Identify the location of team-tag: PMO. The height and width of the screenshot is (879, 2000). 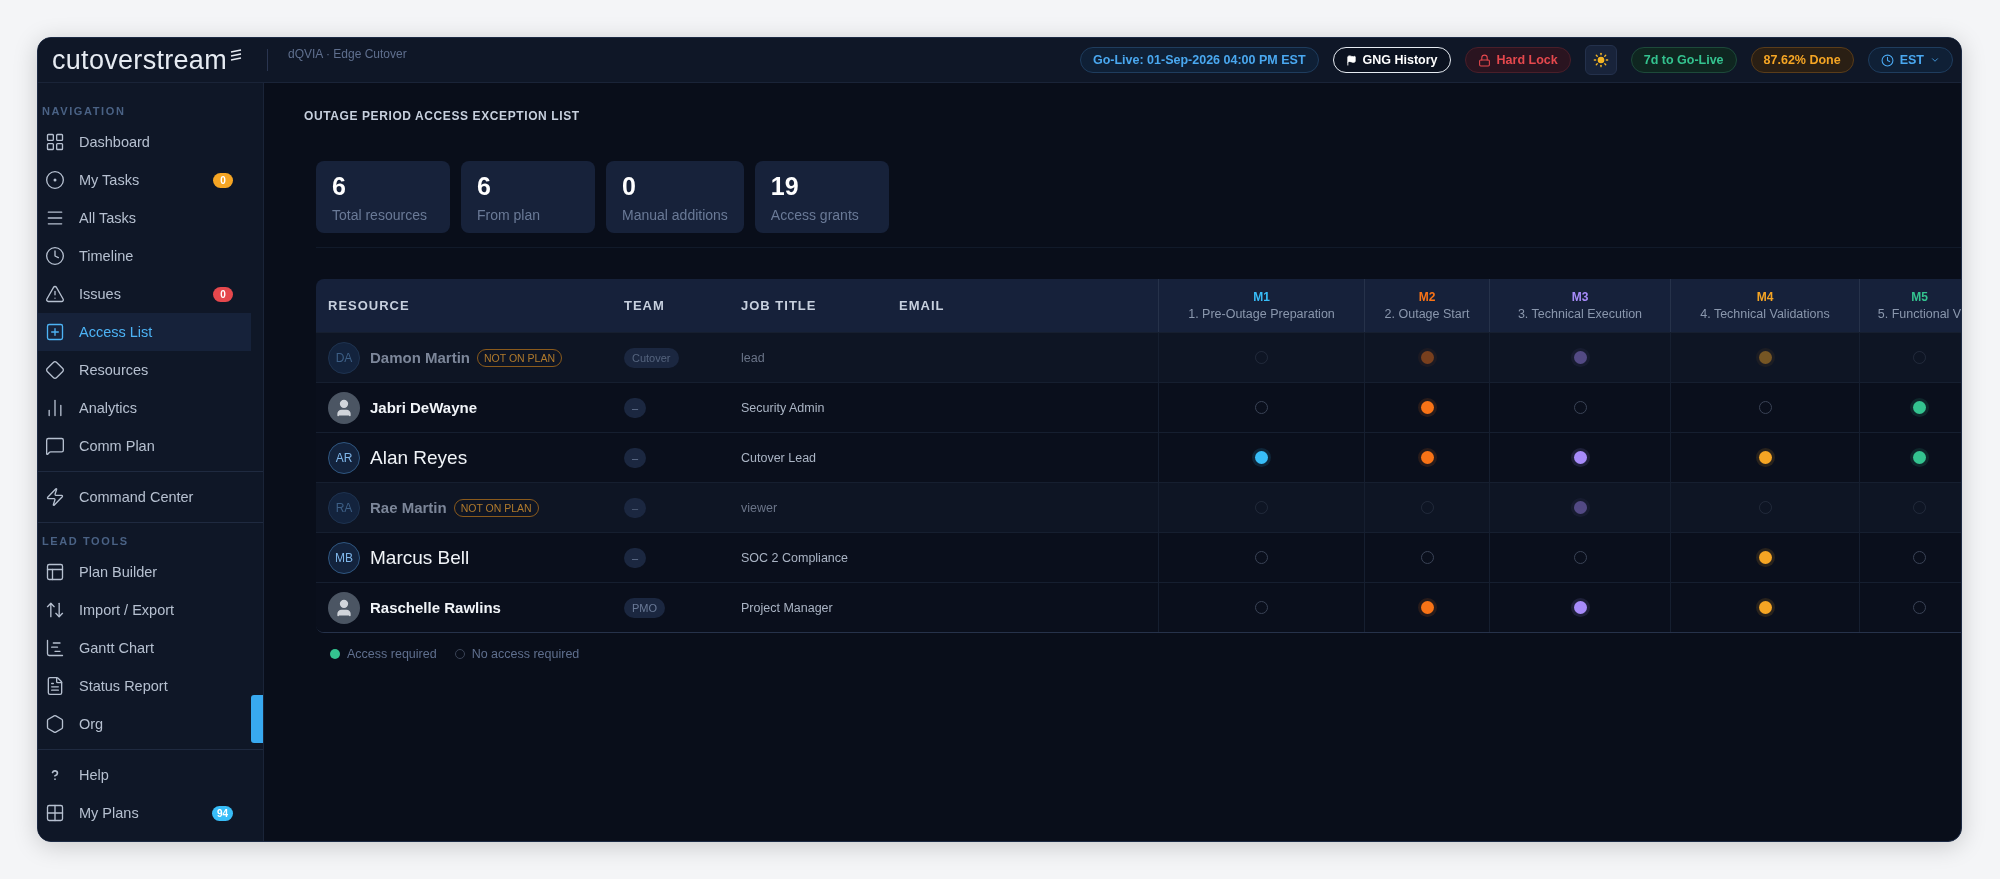
(645, 607).